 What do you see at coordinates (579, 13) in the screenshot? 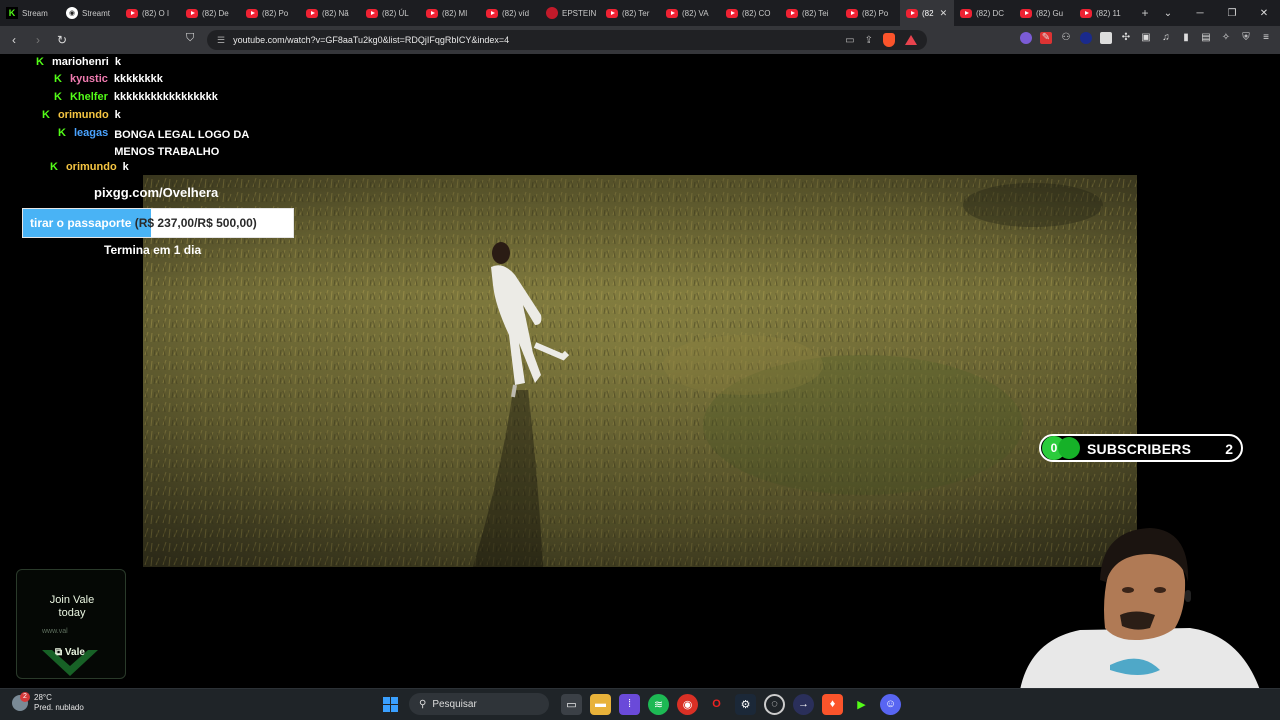
I see `tab-label: EPSTEIN` at bounding box center [579, 13].